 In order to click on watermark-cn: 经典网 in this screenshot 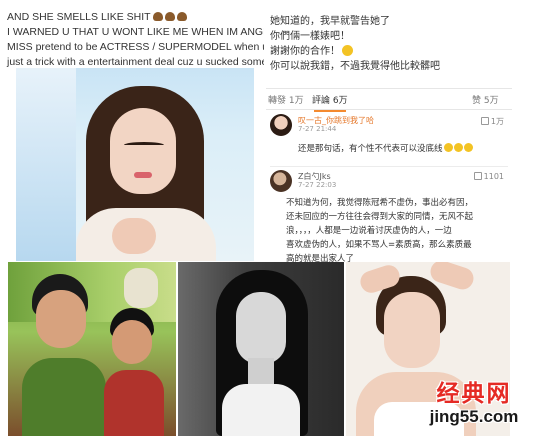, I will do `click(474, 394)`.